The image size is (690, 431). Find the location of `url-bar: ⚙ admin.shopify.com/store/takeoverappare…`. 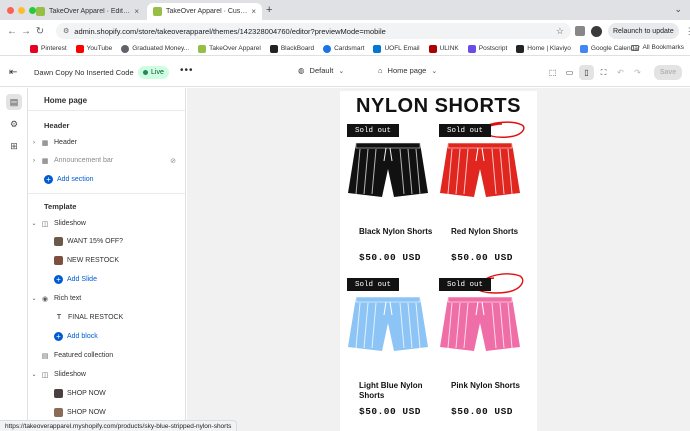

url-bar: ⚙ admin.shopify.com/store/takeoverappare… is located at coordinates (313, 31).